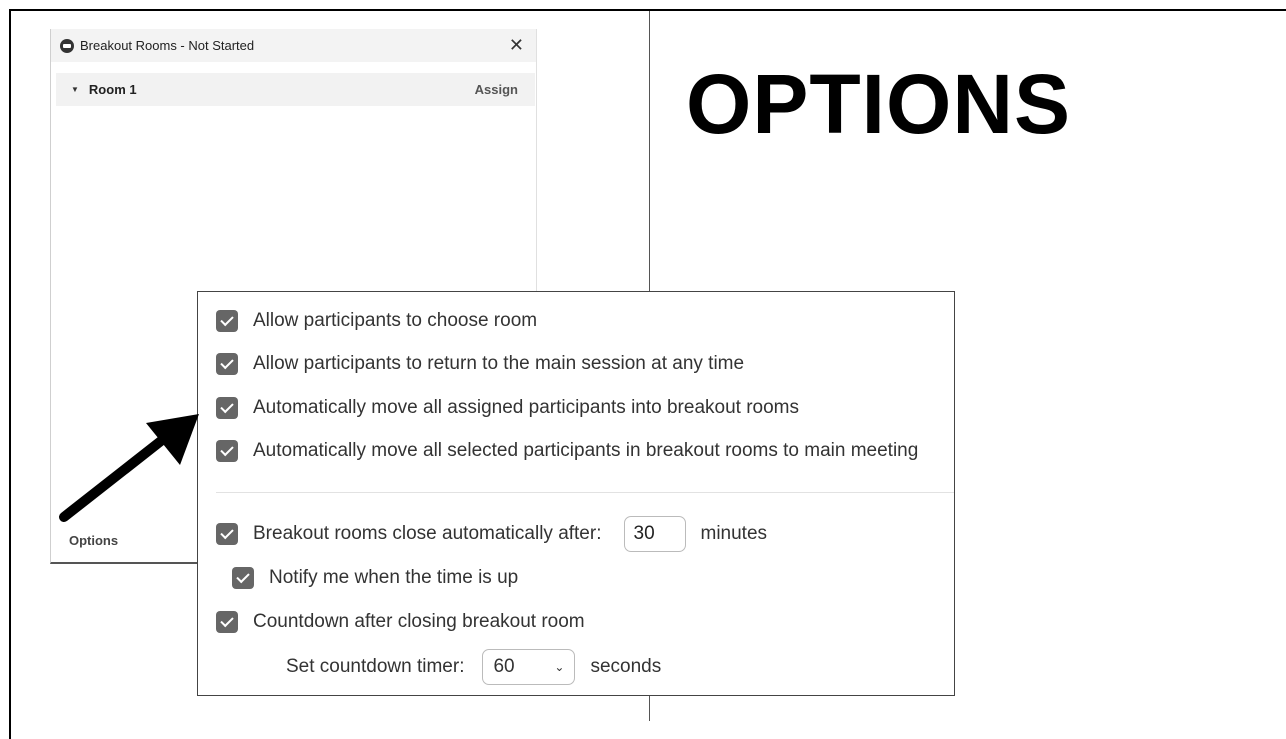  What do you see at coordinates (473, 667) in the screenshot?
I see `countdown-timer-row: Set countdown timer: 60 ⌄ seconds` at bounding box center [473, 667].